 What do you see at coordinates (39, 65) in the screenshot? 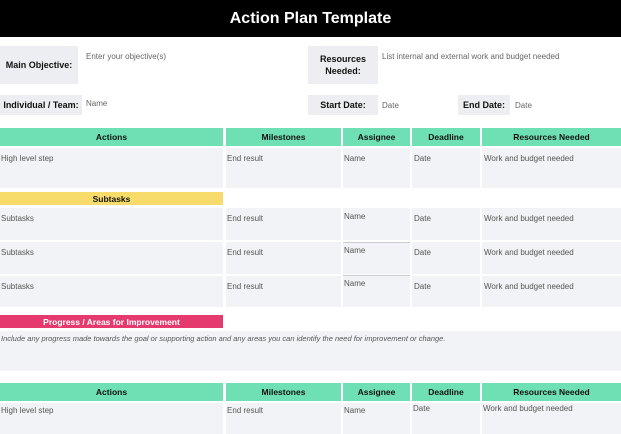
I see `main-objective-label: Main Objective:` at bounding box center [39, 65].